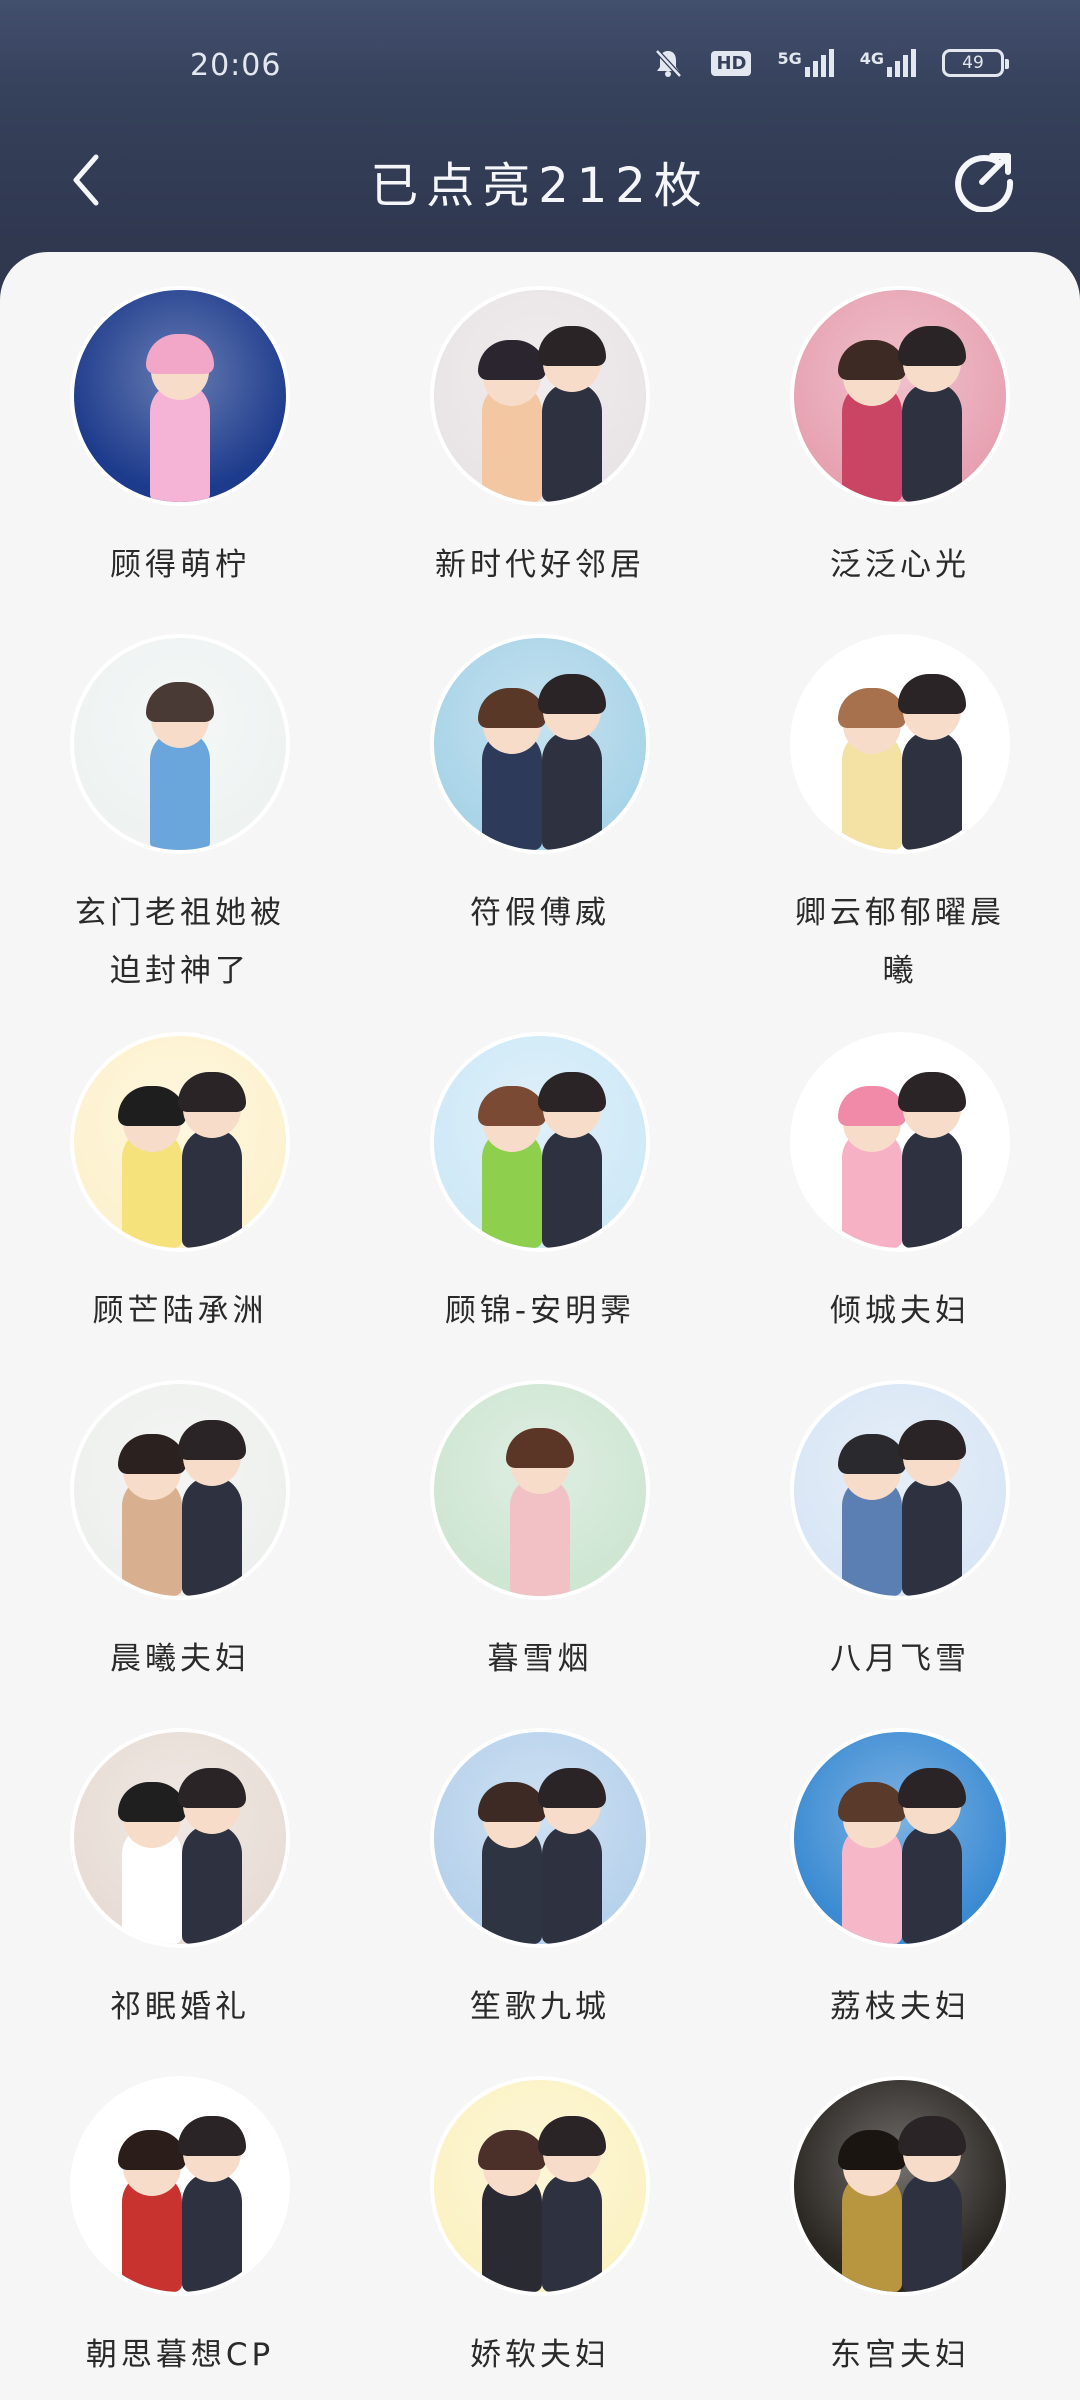  What do you see at coordinates (180, 1659) in the screenshot?
I see `badge-name: 晨曦夫妇` at bounding box center [180, 1659].